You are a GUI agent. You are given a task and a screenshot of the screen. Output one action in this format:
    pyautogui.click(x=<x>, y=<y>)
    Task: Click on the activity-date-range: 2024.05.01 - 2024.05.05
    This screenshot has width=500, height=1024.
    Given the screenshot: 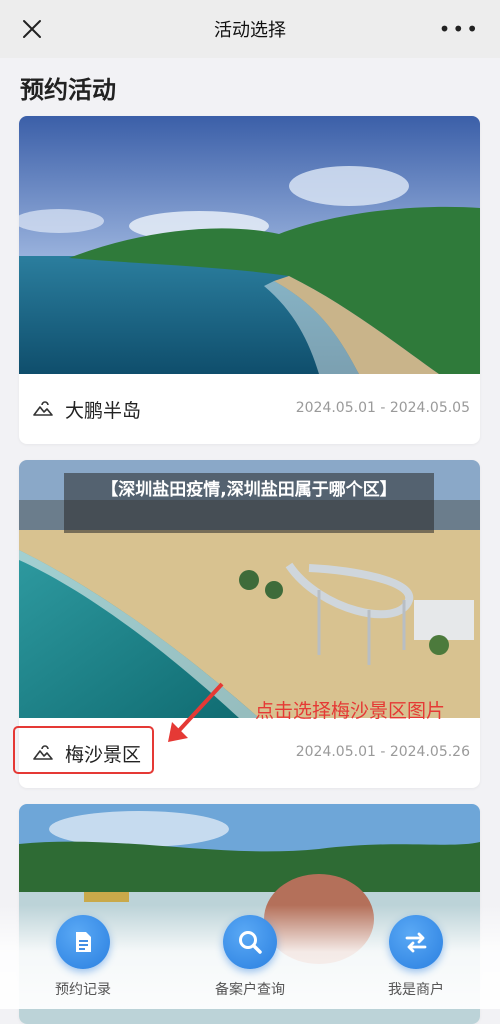 What is the action you would take?
    pyautogui.click(x=382, y=408)
    